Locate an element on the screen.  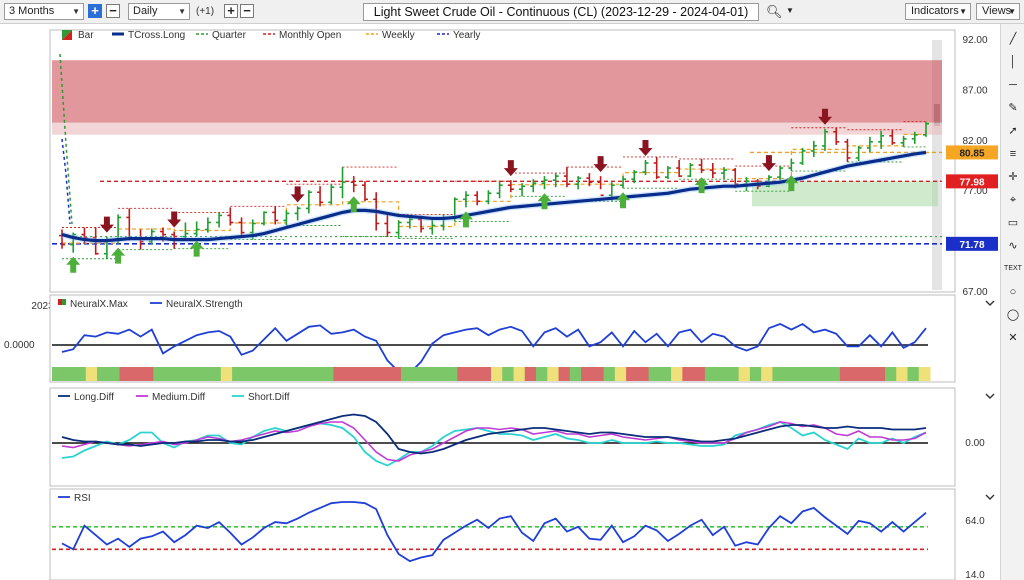
pencil-icon: ✎ is located at coordinates (1013, 108).